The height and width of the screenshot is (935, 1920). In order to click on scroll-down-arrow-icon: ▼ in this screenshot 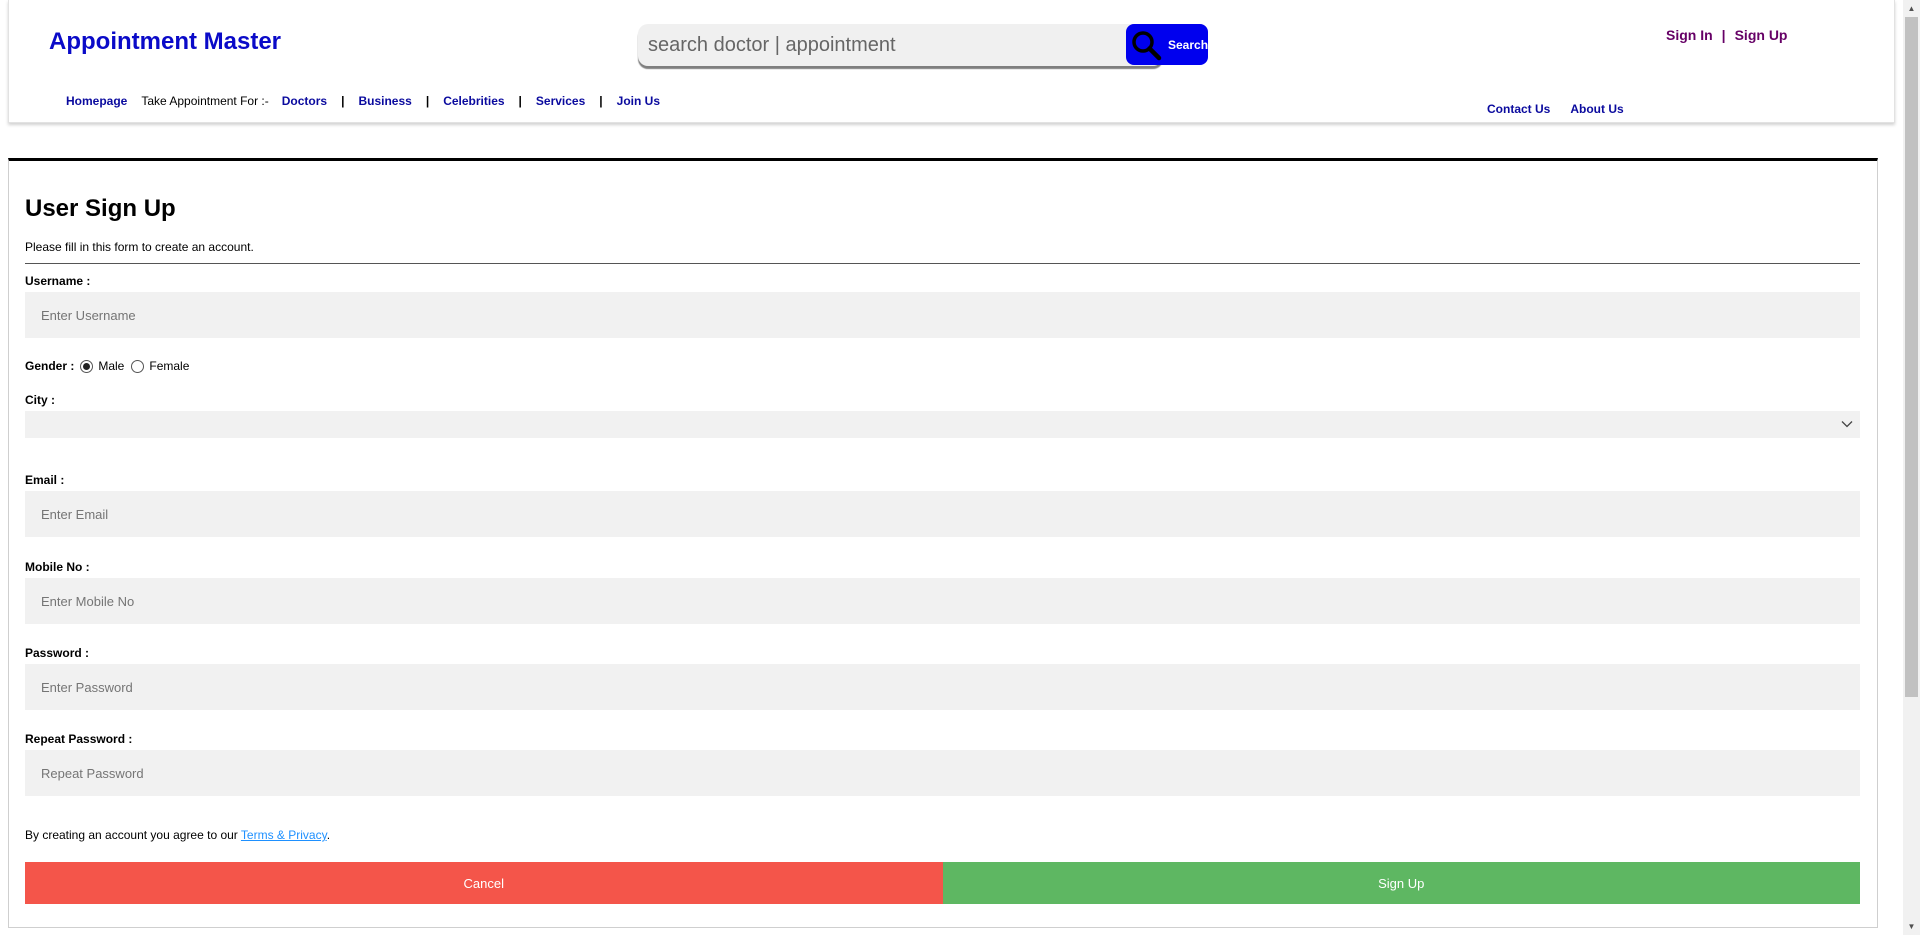, I will do `click(1911, 926)`.